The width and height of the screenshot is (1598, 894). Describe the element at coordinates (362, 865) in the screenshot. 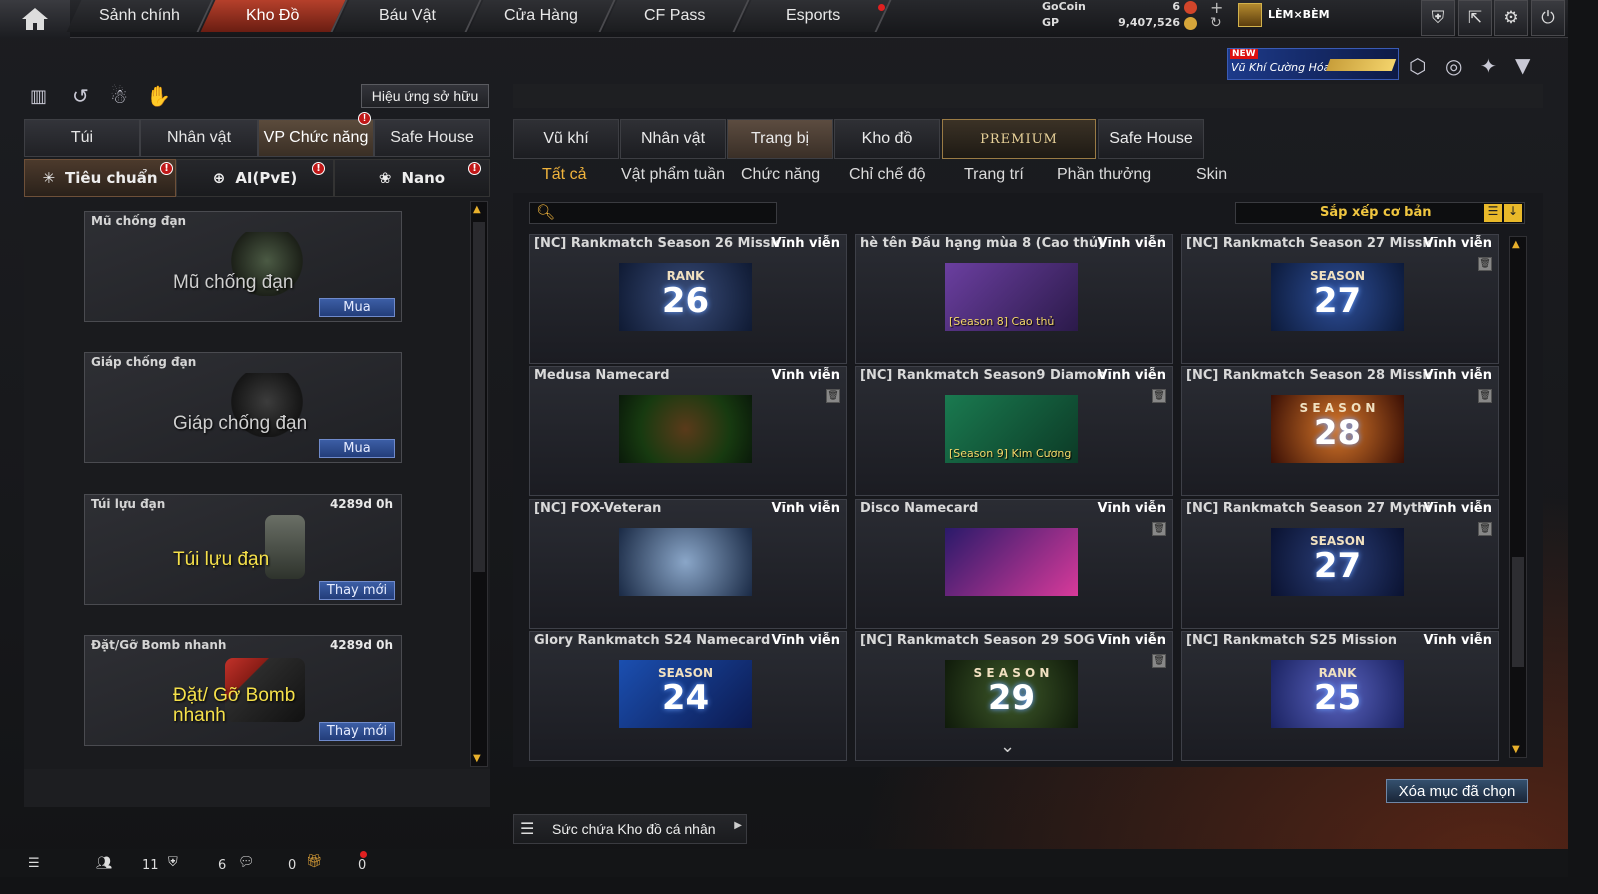

I see `gift-count: 0` at that location.